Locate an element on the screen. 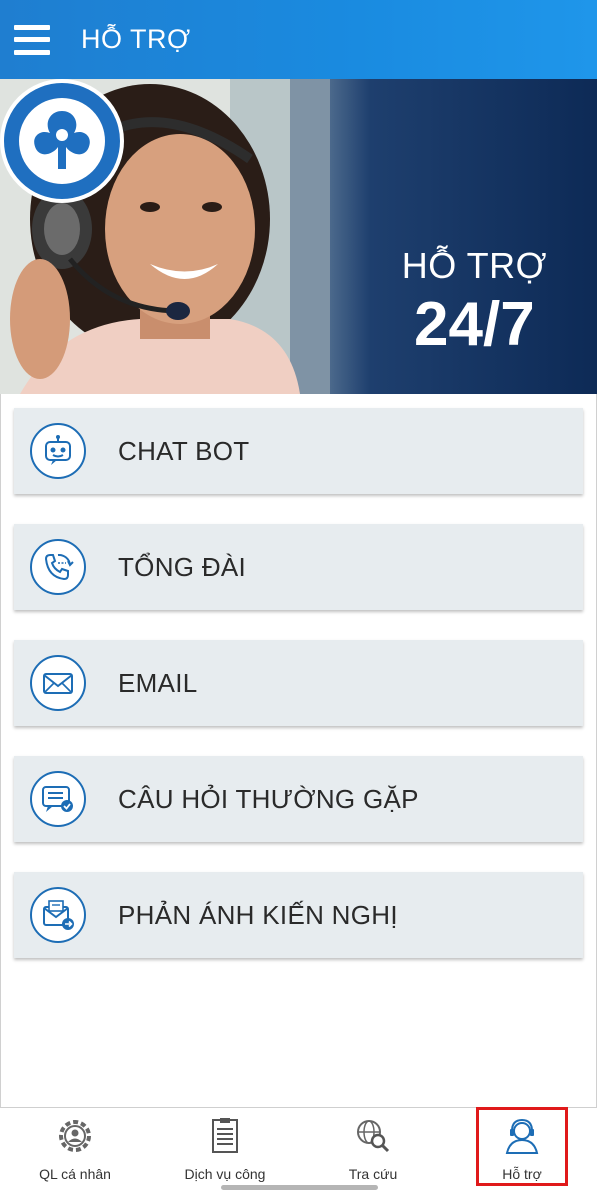 The image size is (597, 1200). chat-bot-label: CHAT BOT is located at coordinates (184, 450).